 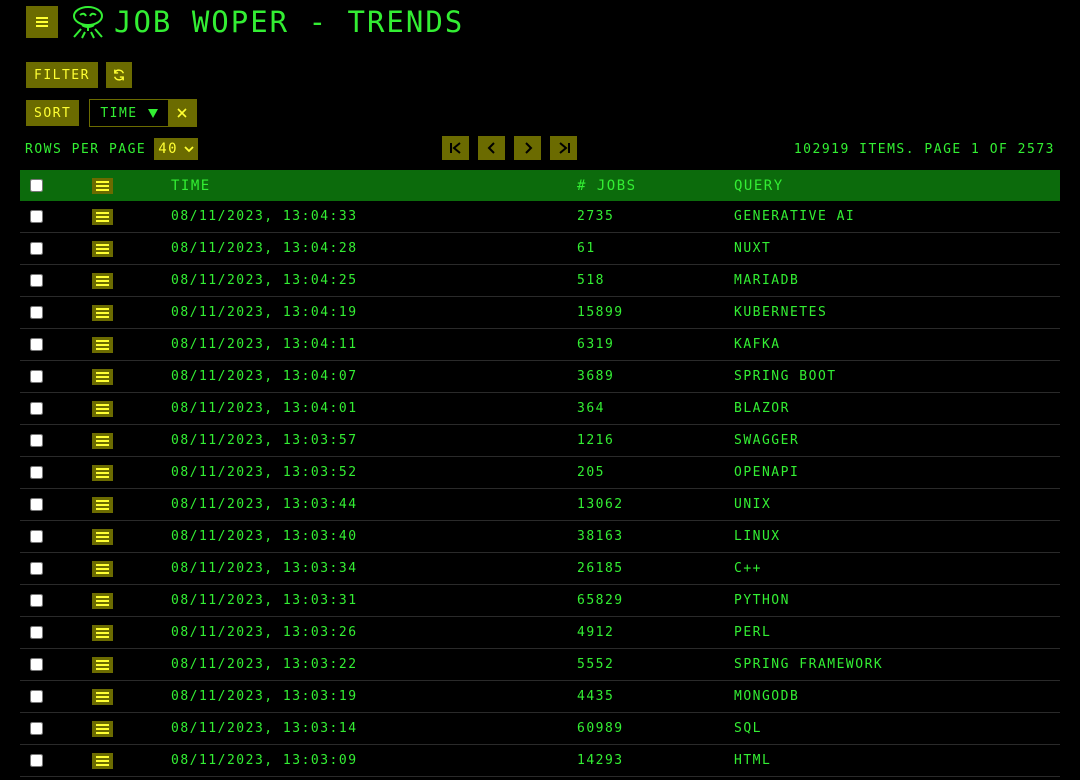 What do you see at coordinates (53, 113) in the screenshot?
I see `sort-button: Sort` at bounding box center [53, 113].